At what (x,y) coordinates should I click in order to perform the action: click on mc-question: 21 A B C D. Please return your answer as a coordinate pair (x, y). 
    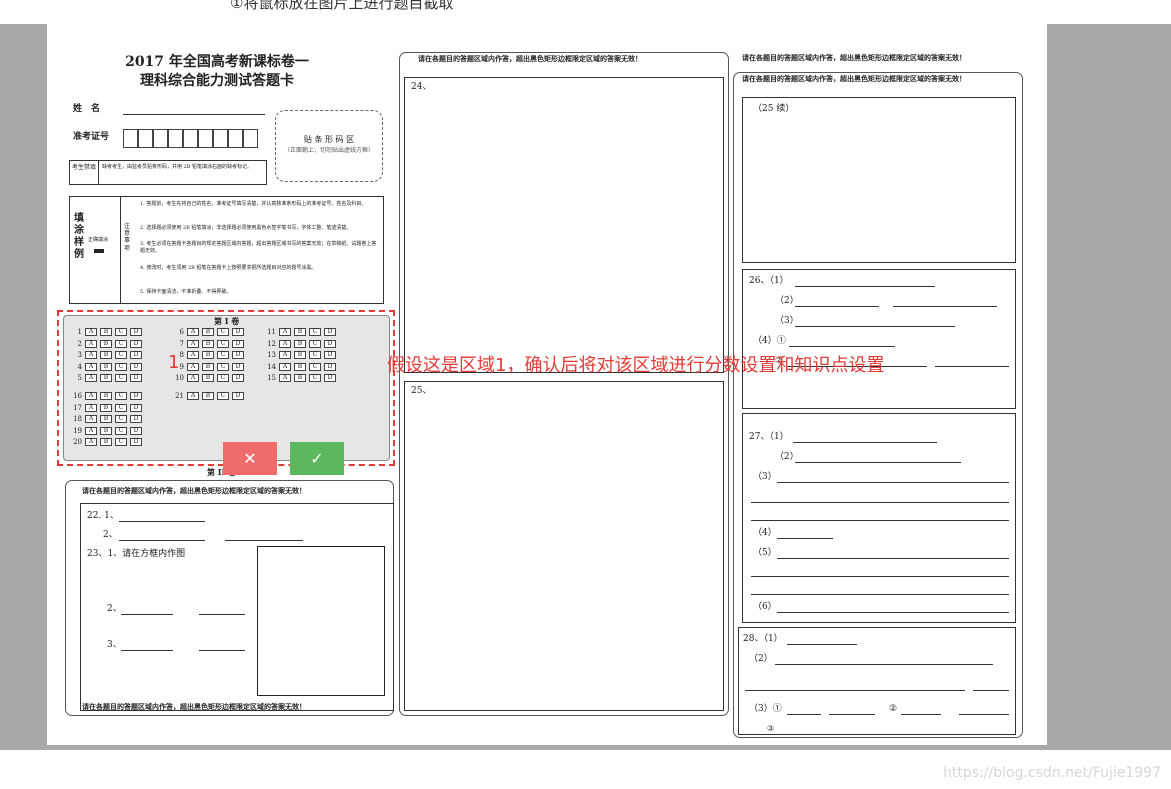
    Looking at the image, I should click on (209, 396).